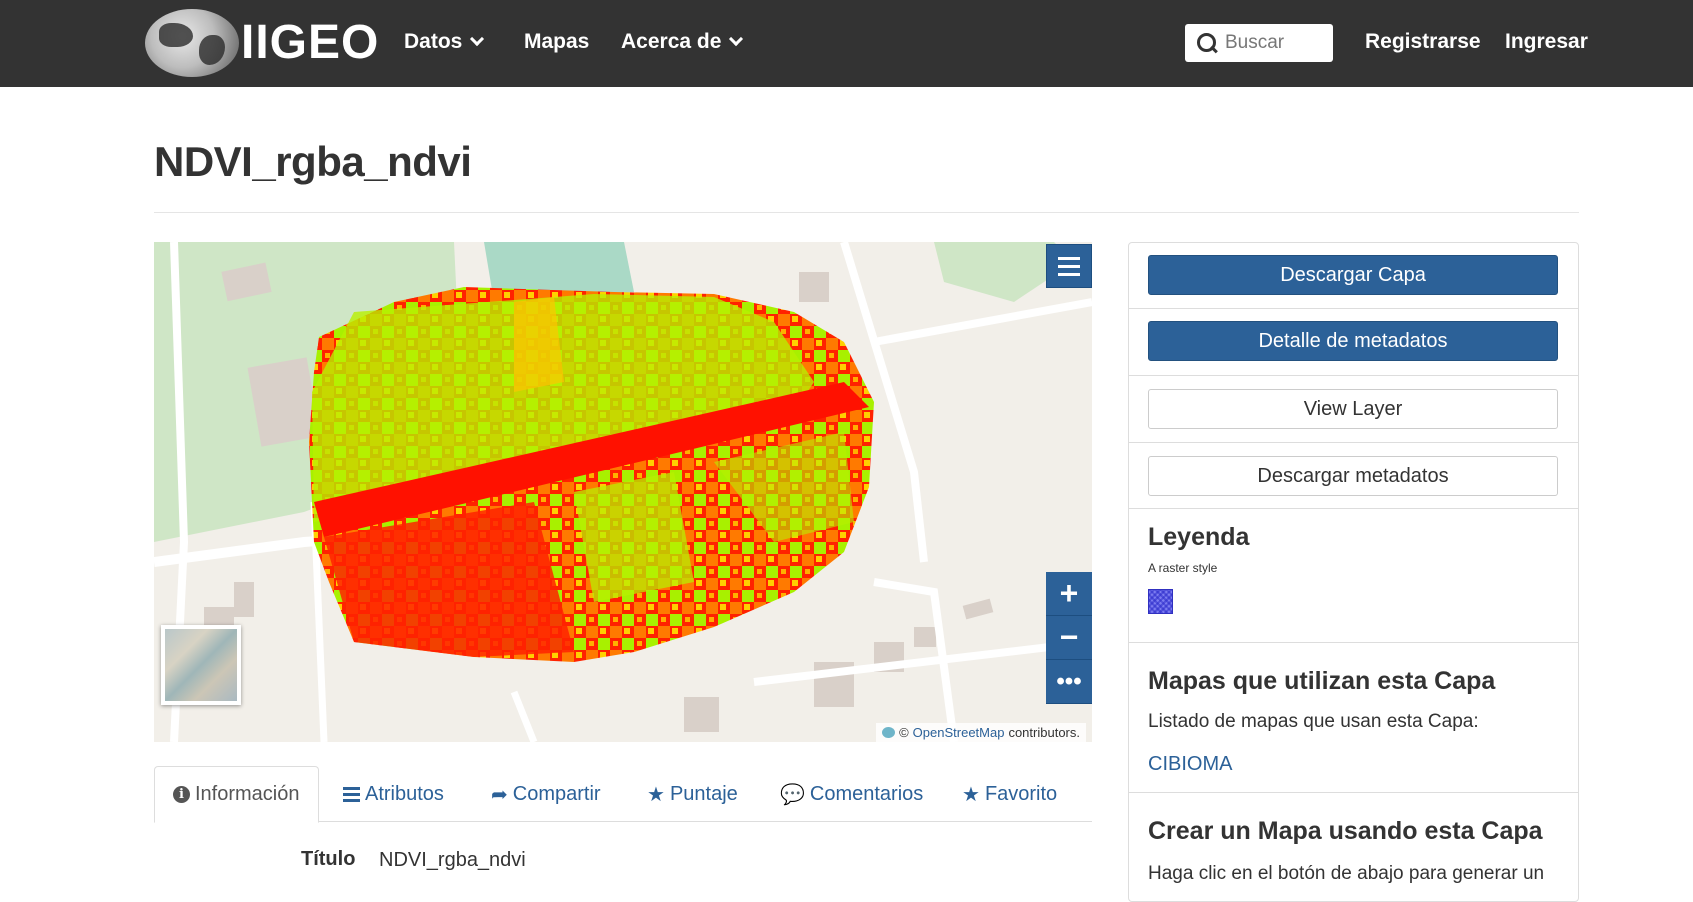 This screenshot has width=1693, height=902. I want to click on map-attribution: © OpenStreetMap contributors., so click(981, 732).